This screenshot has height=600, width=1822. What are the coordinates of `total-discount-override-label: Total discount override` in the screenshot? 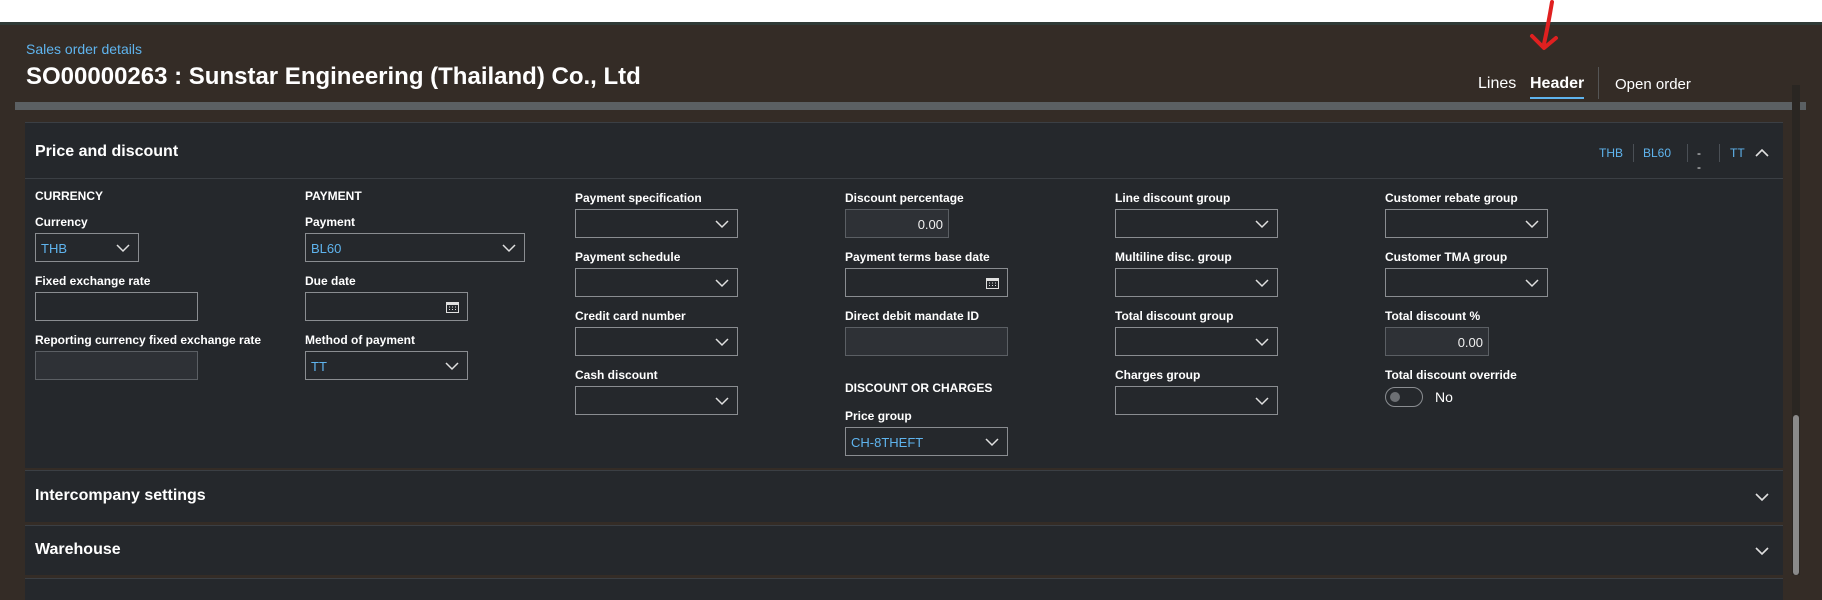 It's located at (1451, 375).